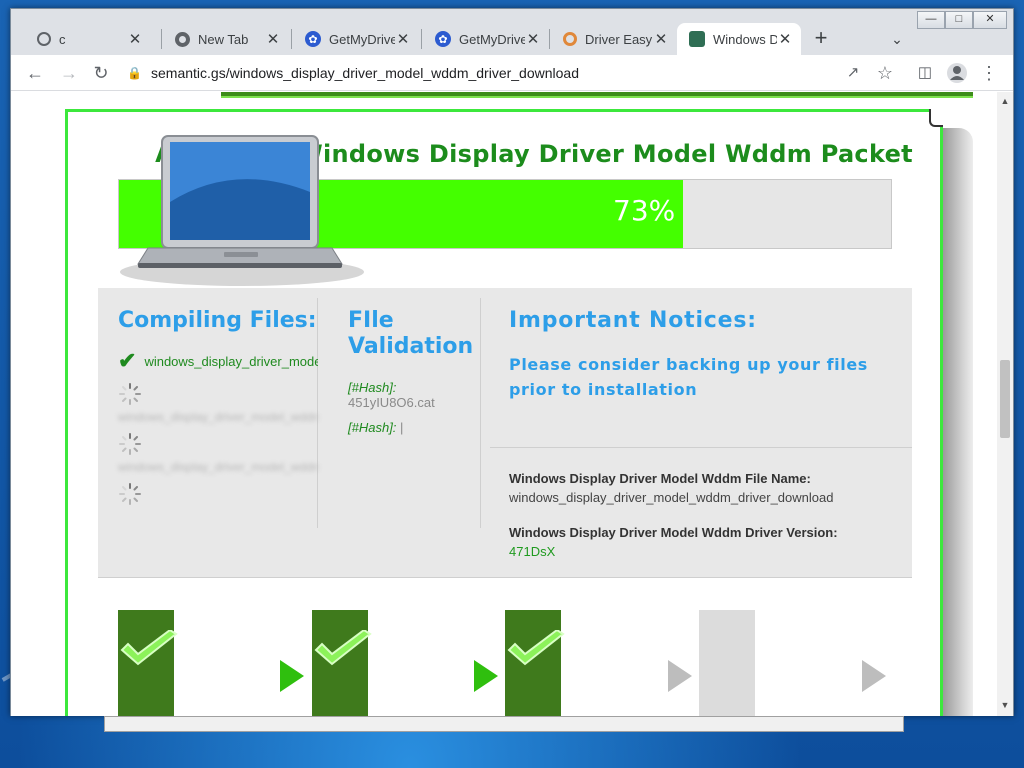 The height and width of the screenshot is (768, 1024). I want to click on reload-icon: ↻, so click(101, 73).